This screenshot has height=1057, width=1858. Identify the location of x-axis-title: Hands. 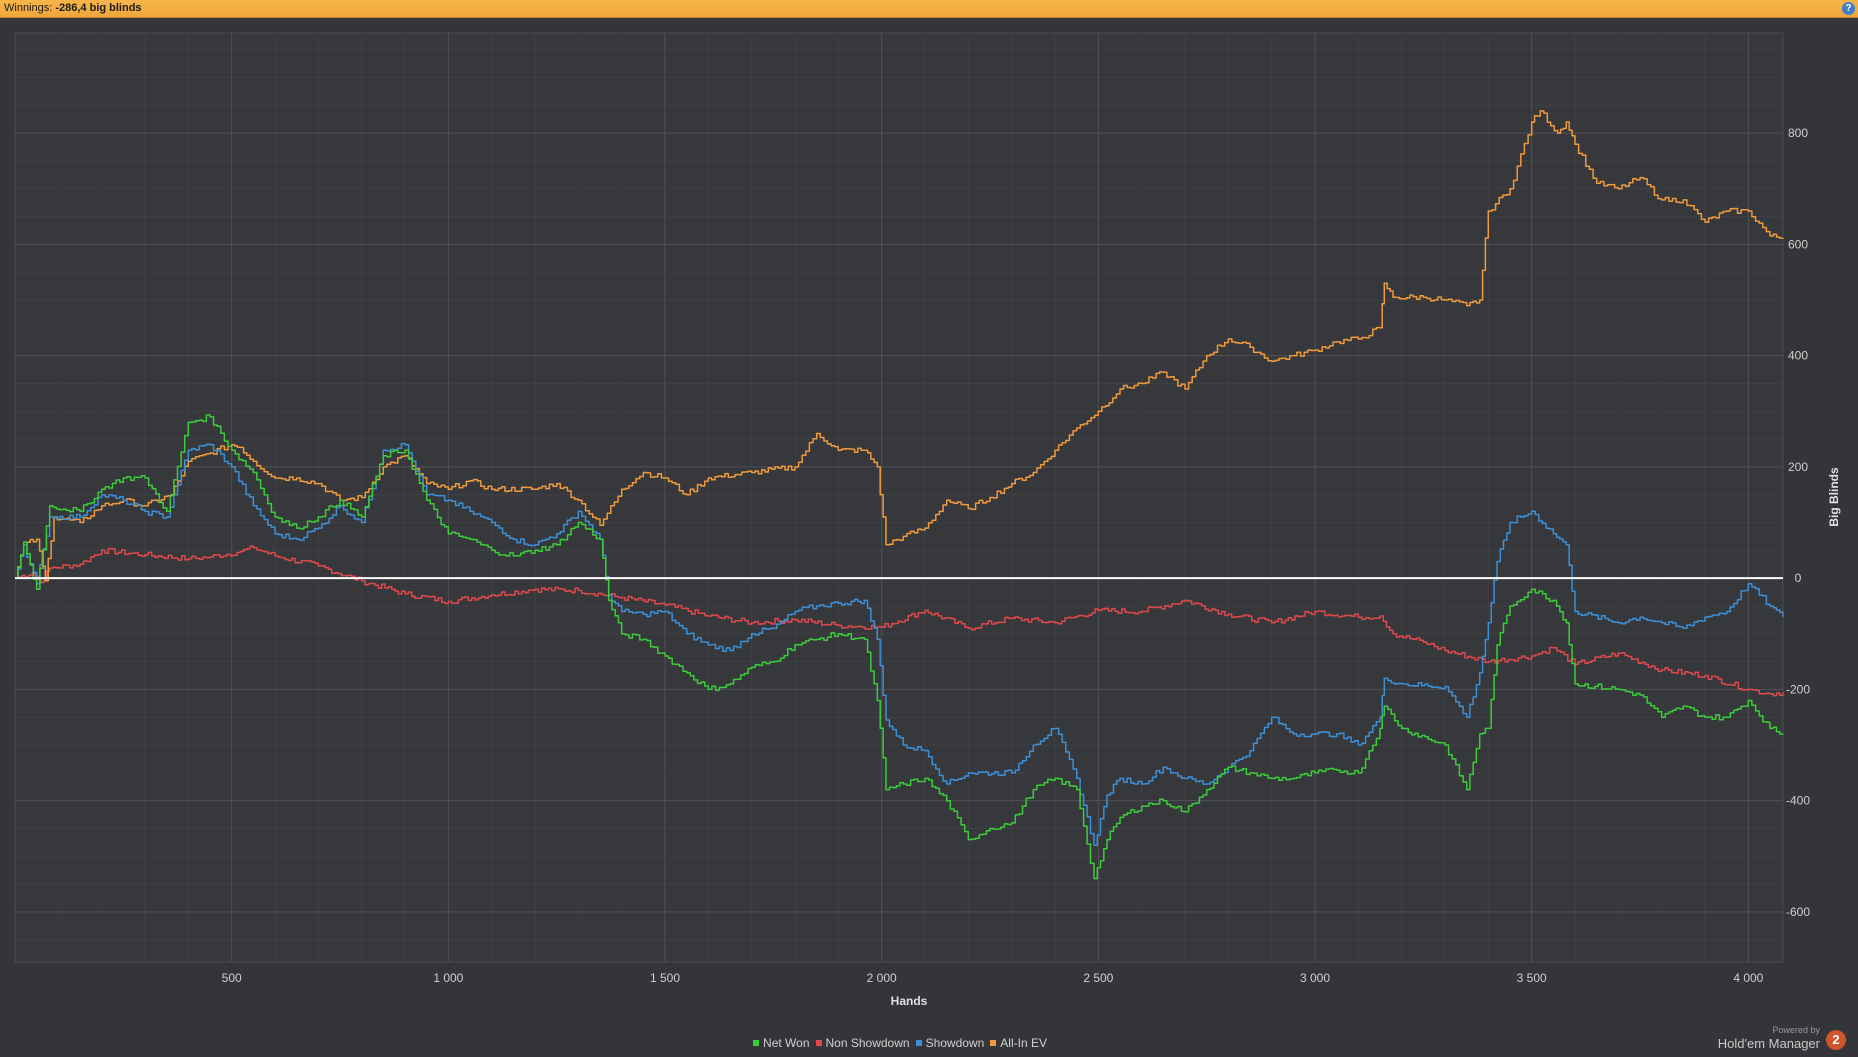
(909, 1001).